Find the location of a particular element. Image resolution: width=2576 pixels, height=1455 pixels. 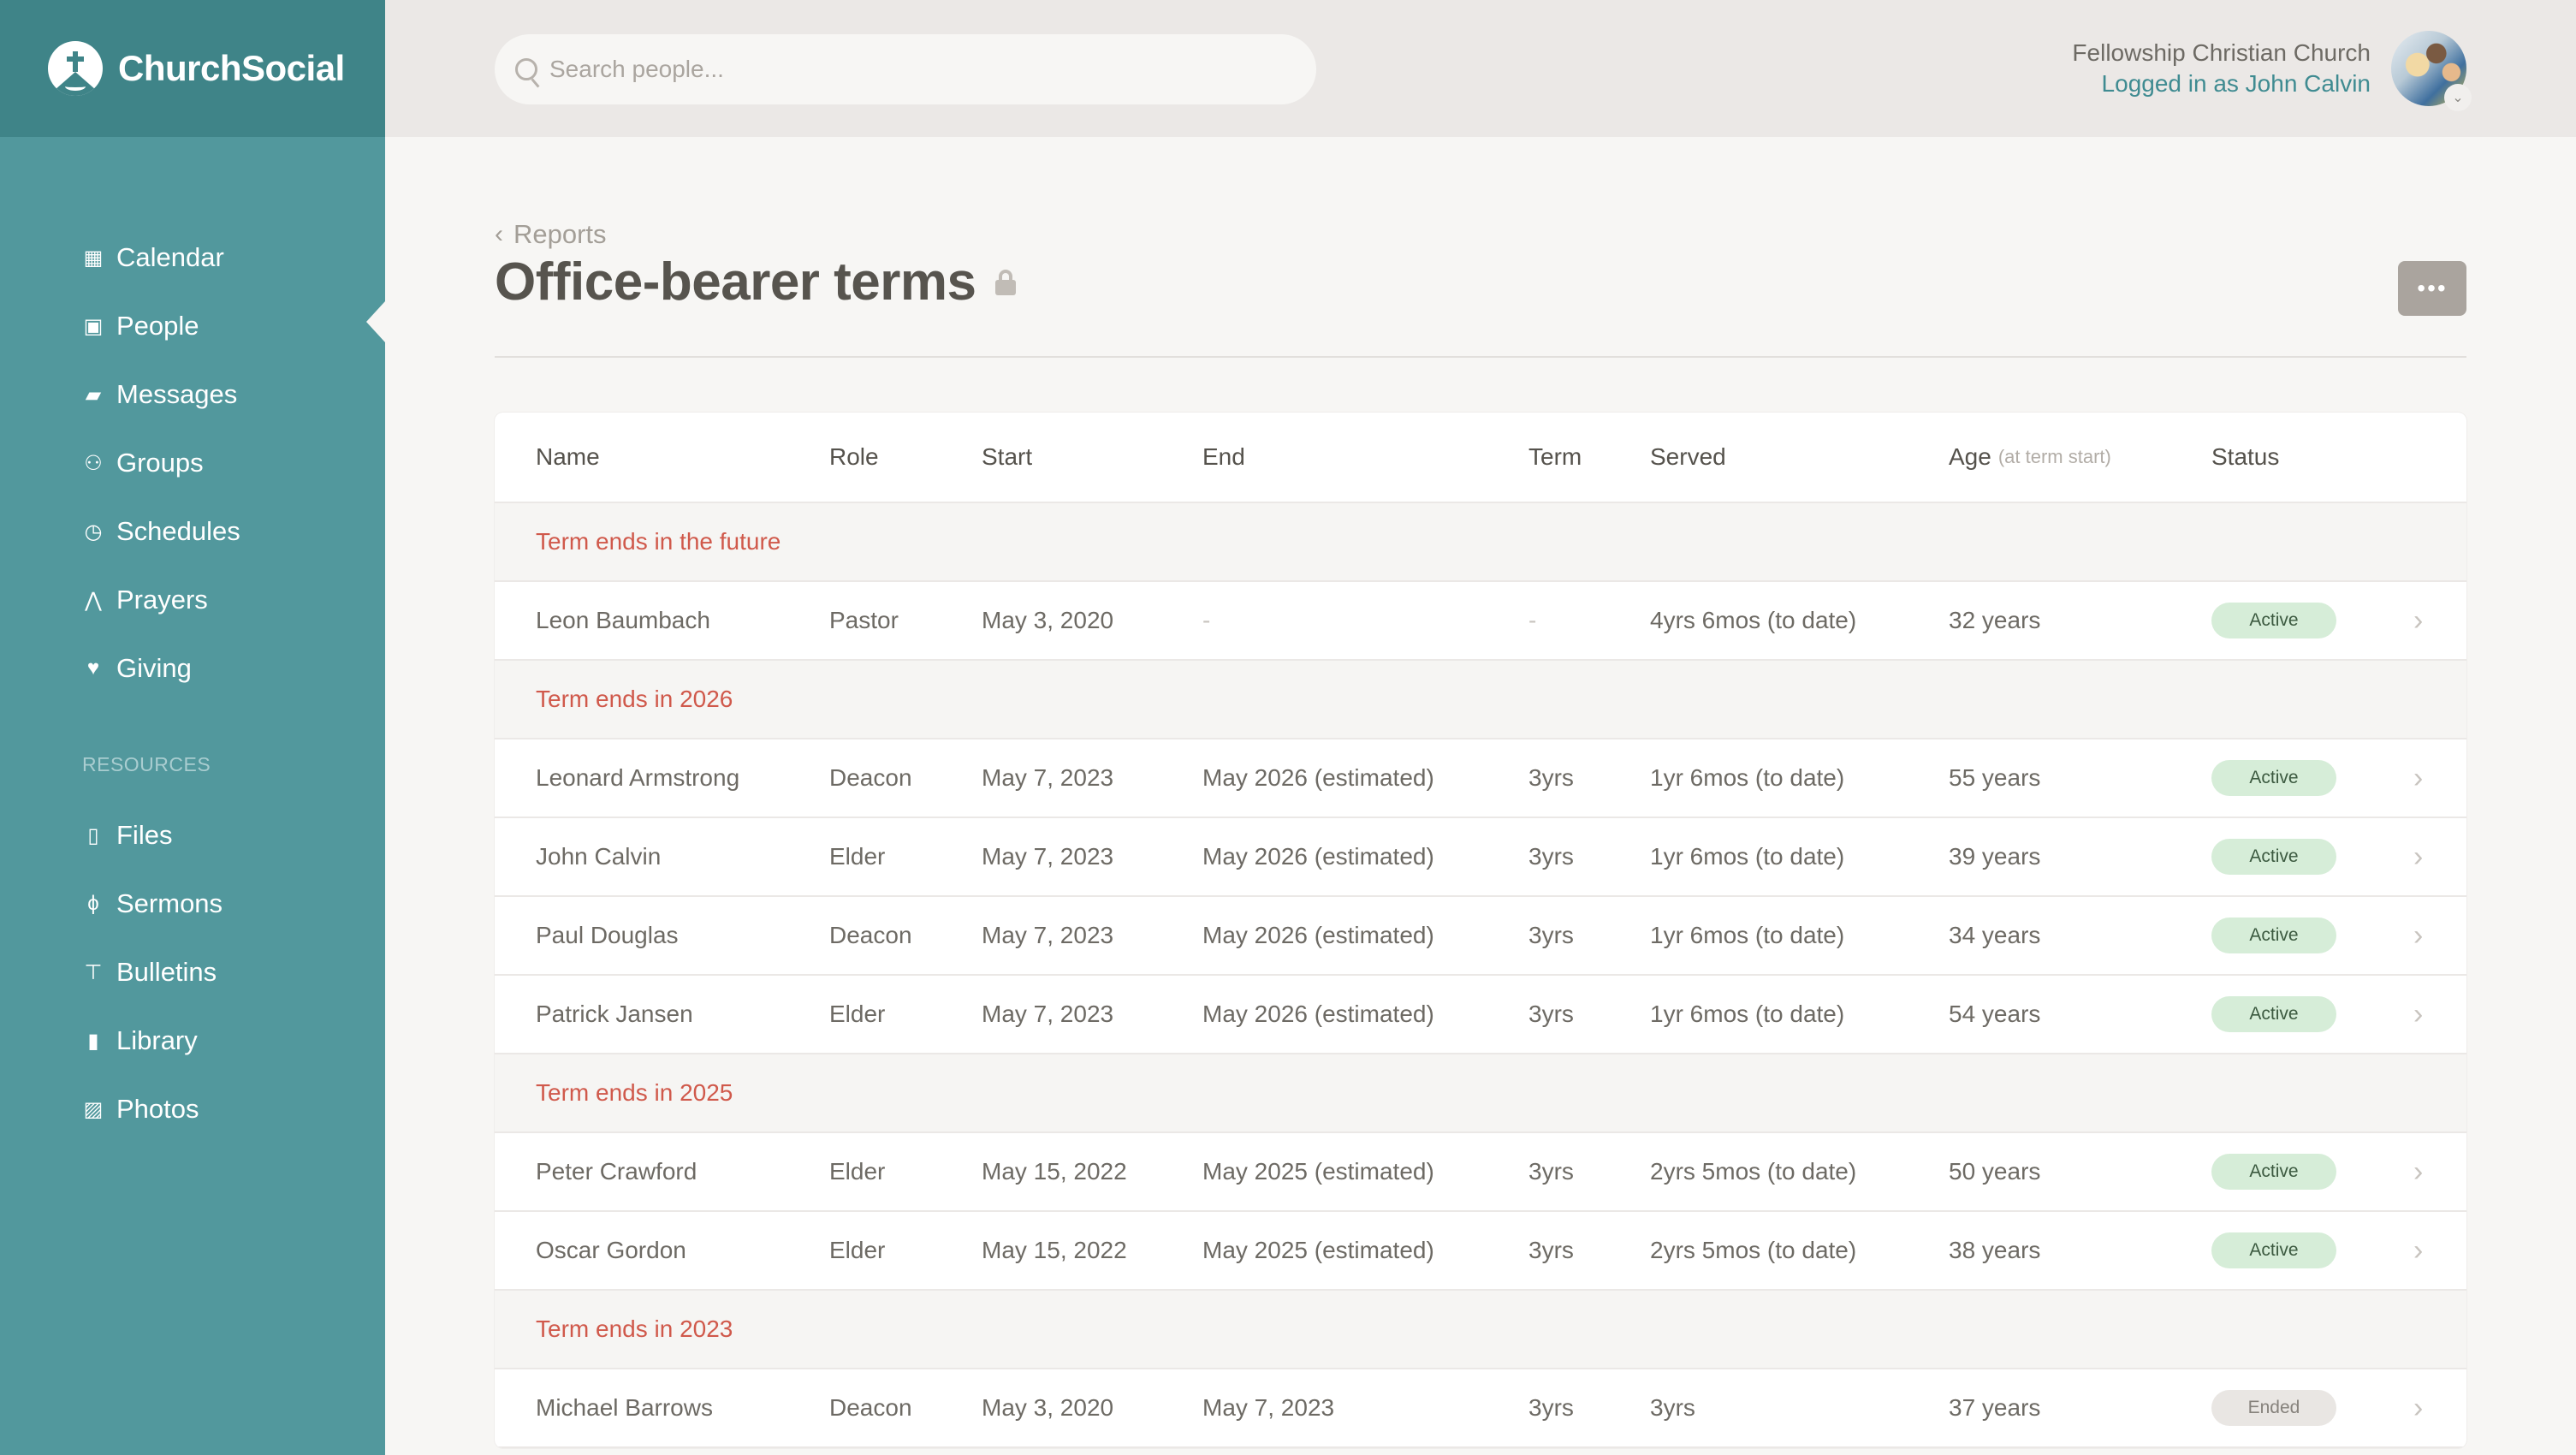

sidebar-item-label: Groups is located at coordinates (160, 463).